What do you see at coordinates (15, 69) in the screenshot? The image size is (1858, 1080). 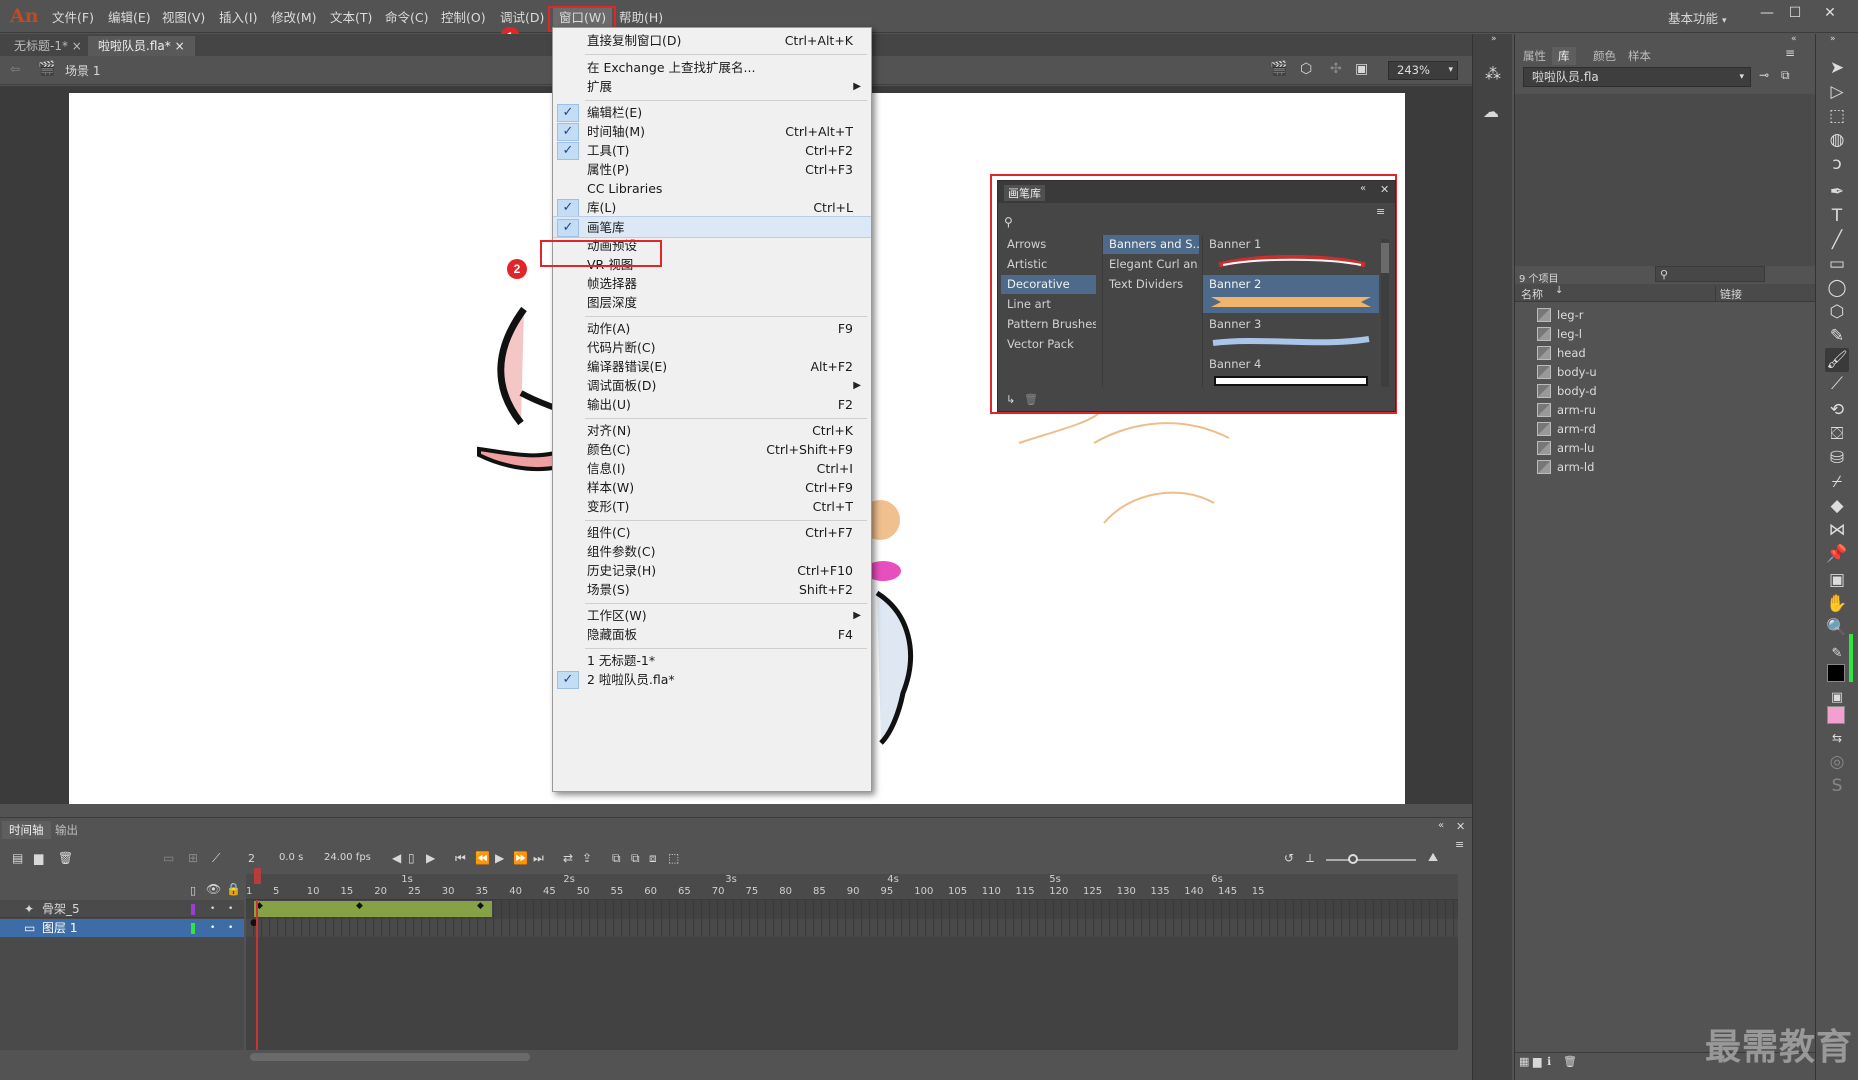 I see `back-arrow-icon: ⇦` at bounding box center [15, 69].